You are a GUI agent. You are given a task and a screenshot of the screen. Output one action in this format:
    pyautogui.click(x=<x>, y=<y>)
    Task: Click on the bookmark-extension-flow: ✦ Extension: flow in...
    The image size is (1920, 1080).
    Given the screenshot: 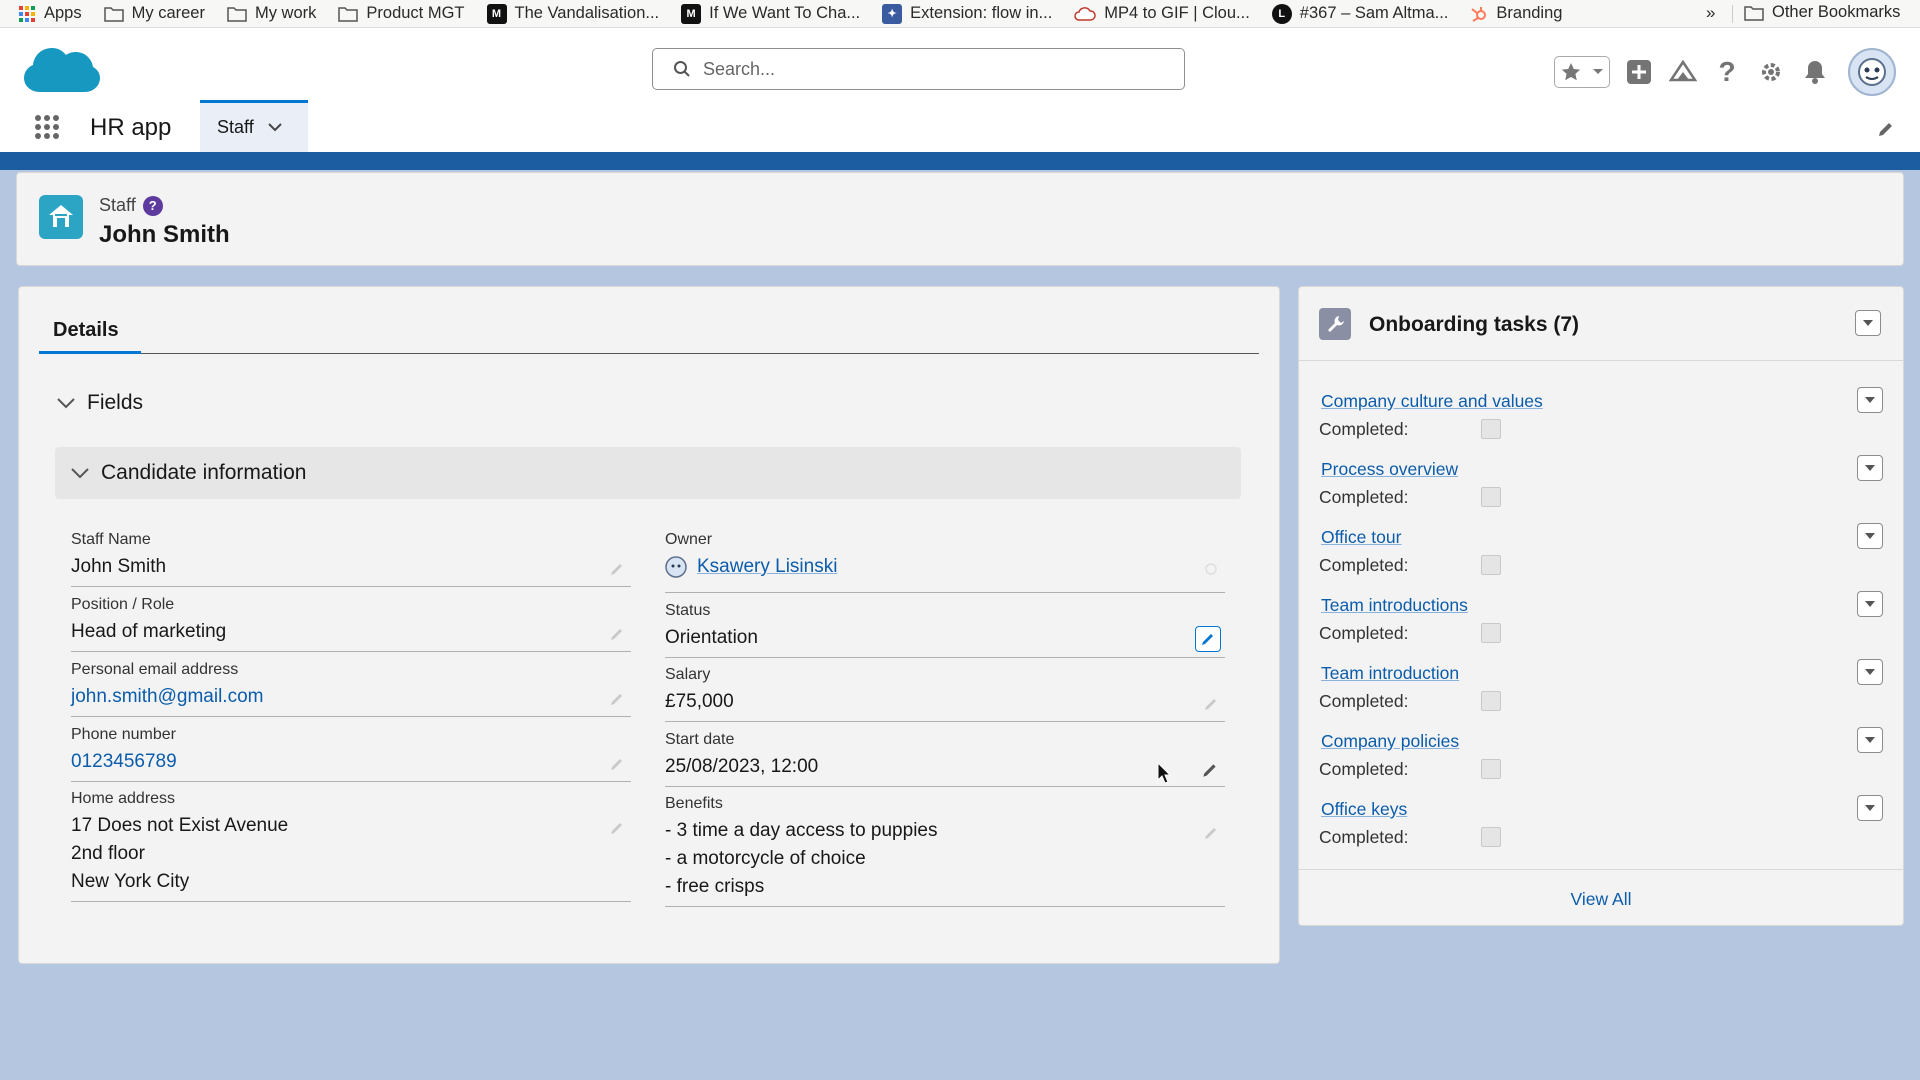 What is the action you would take?
    pyautogui.click(x=967, y=13)
    